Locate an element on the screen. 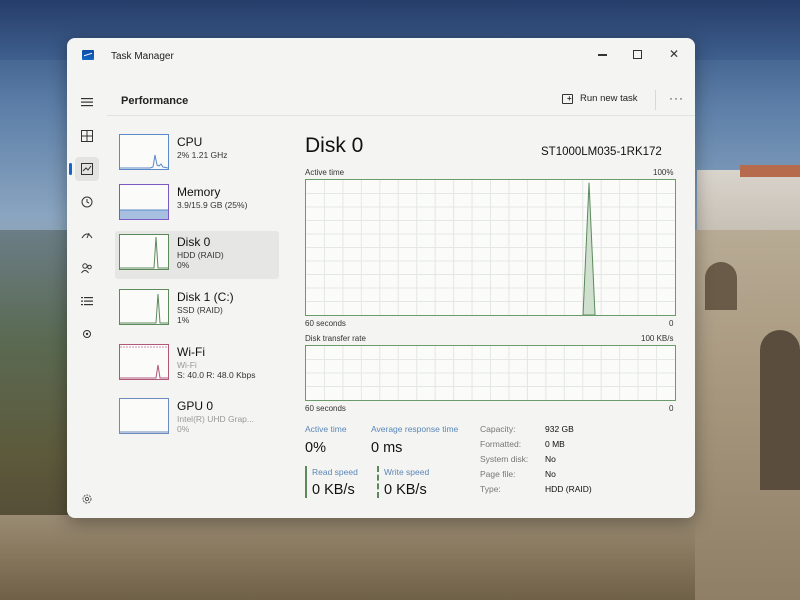 The width and height of the screenshot is (800, 600). title-bar: Task Manager ✕ is located at coordinates (381, 55).